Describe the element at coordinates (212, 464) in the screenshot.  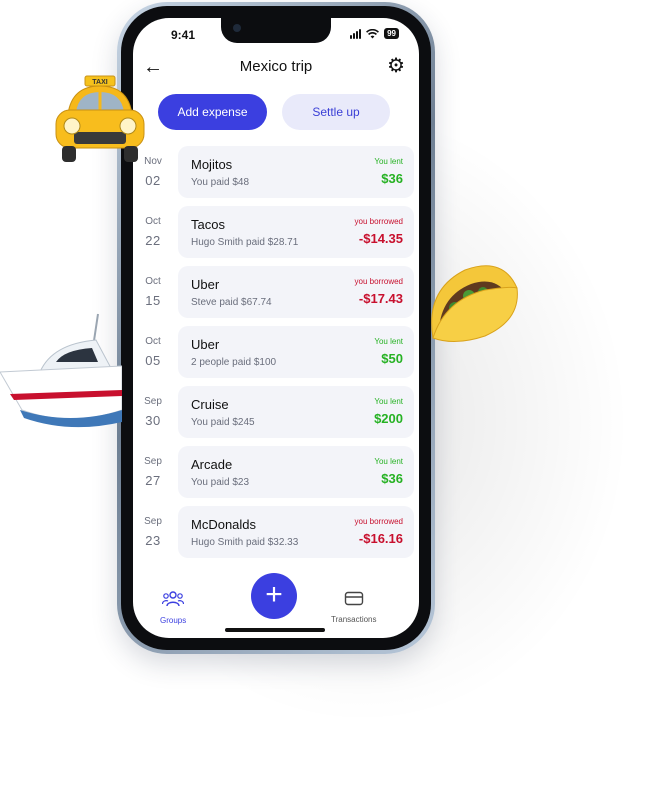
I see `expense-name: Arcade` at that location.